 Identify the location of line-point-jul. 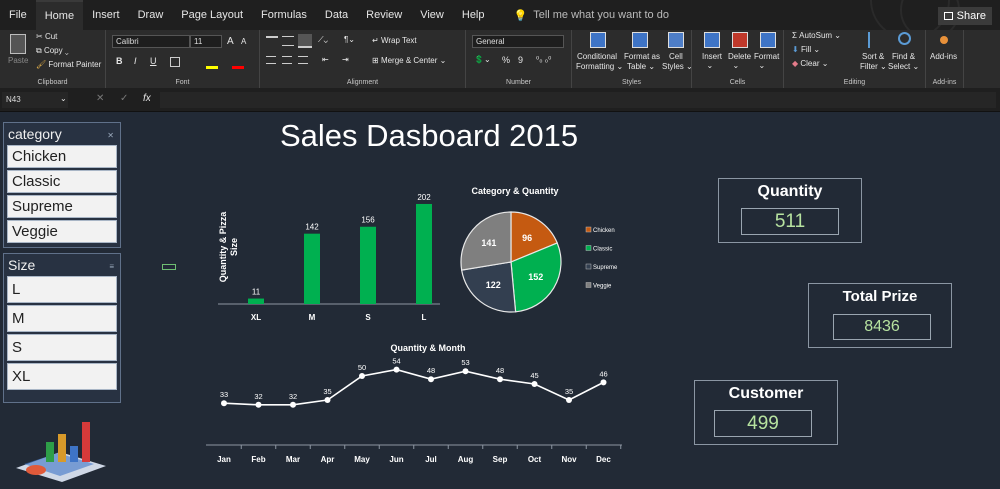
(431, 379).